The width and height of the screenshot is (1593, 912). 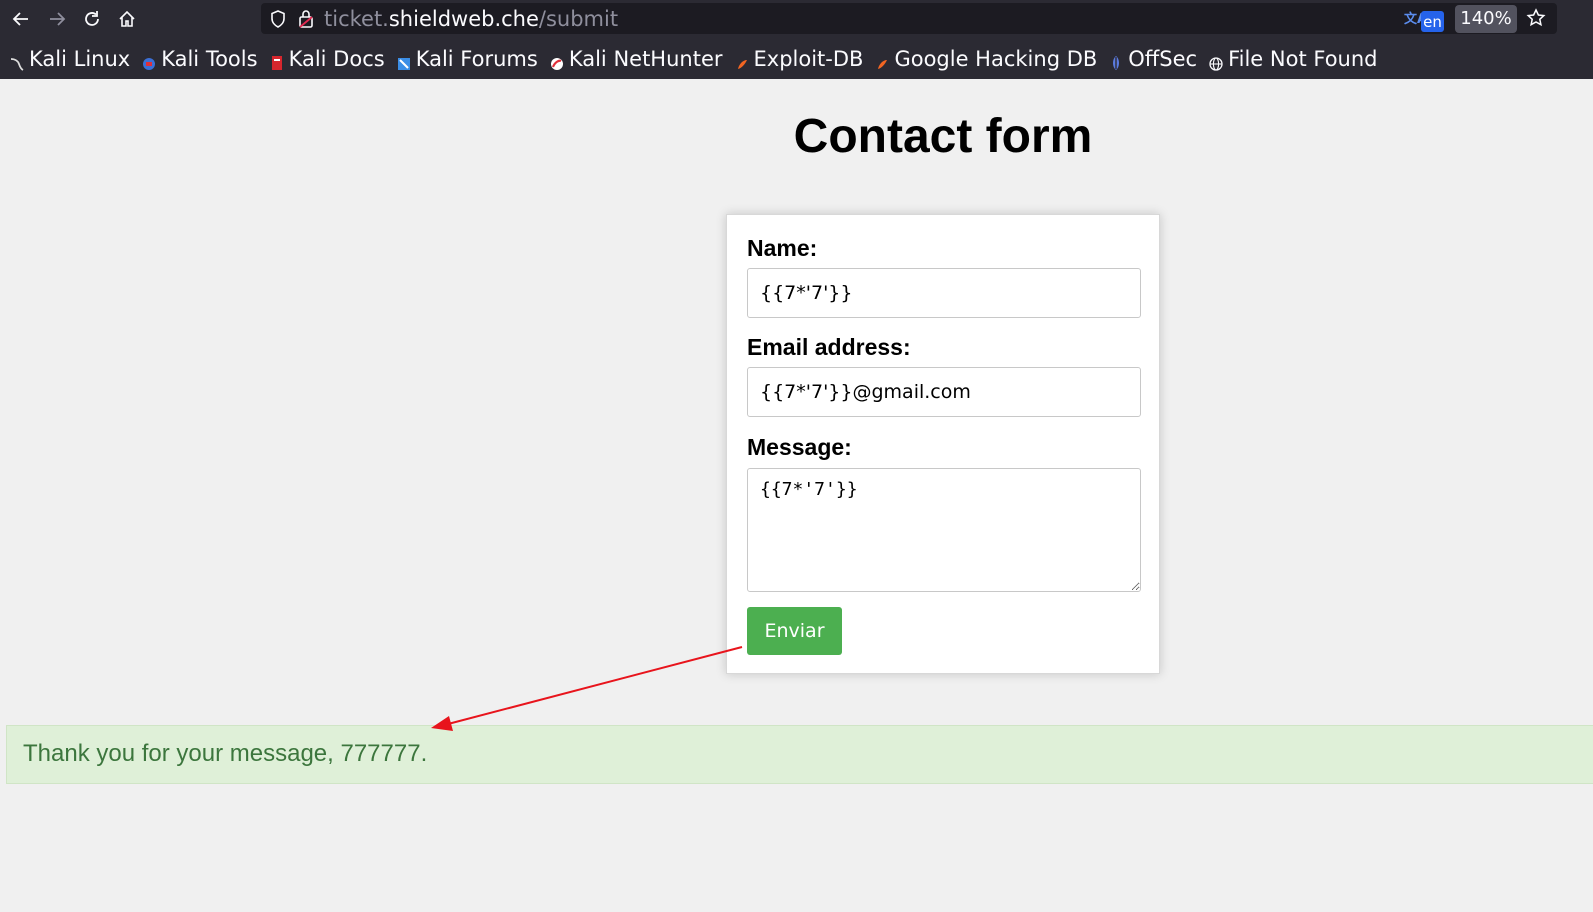 What do you see at coordinates (1116, 61) in the screenshot?
I see `offsec-icon` at bounding box center [1116, 61].